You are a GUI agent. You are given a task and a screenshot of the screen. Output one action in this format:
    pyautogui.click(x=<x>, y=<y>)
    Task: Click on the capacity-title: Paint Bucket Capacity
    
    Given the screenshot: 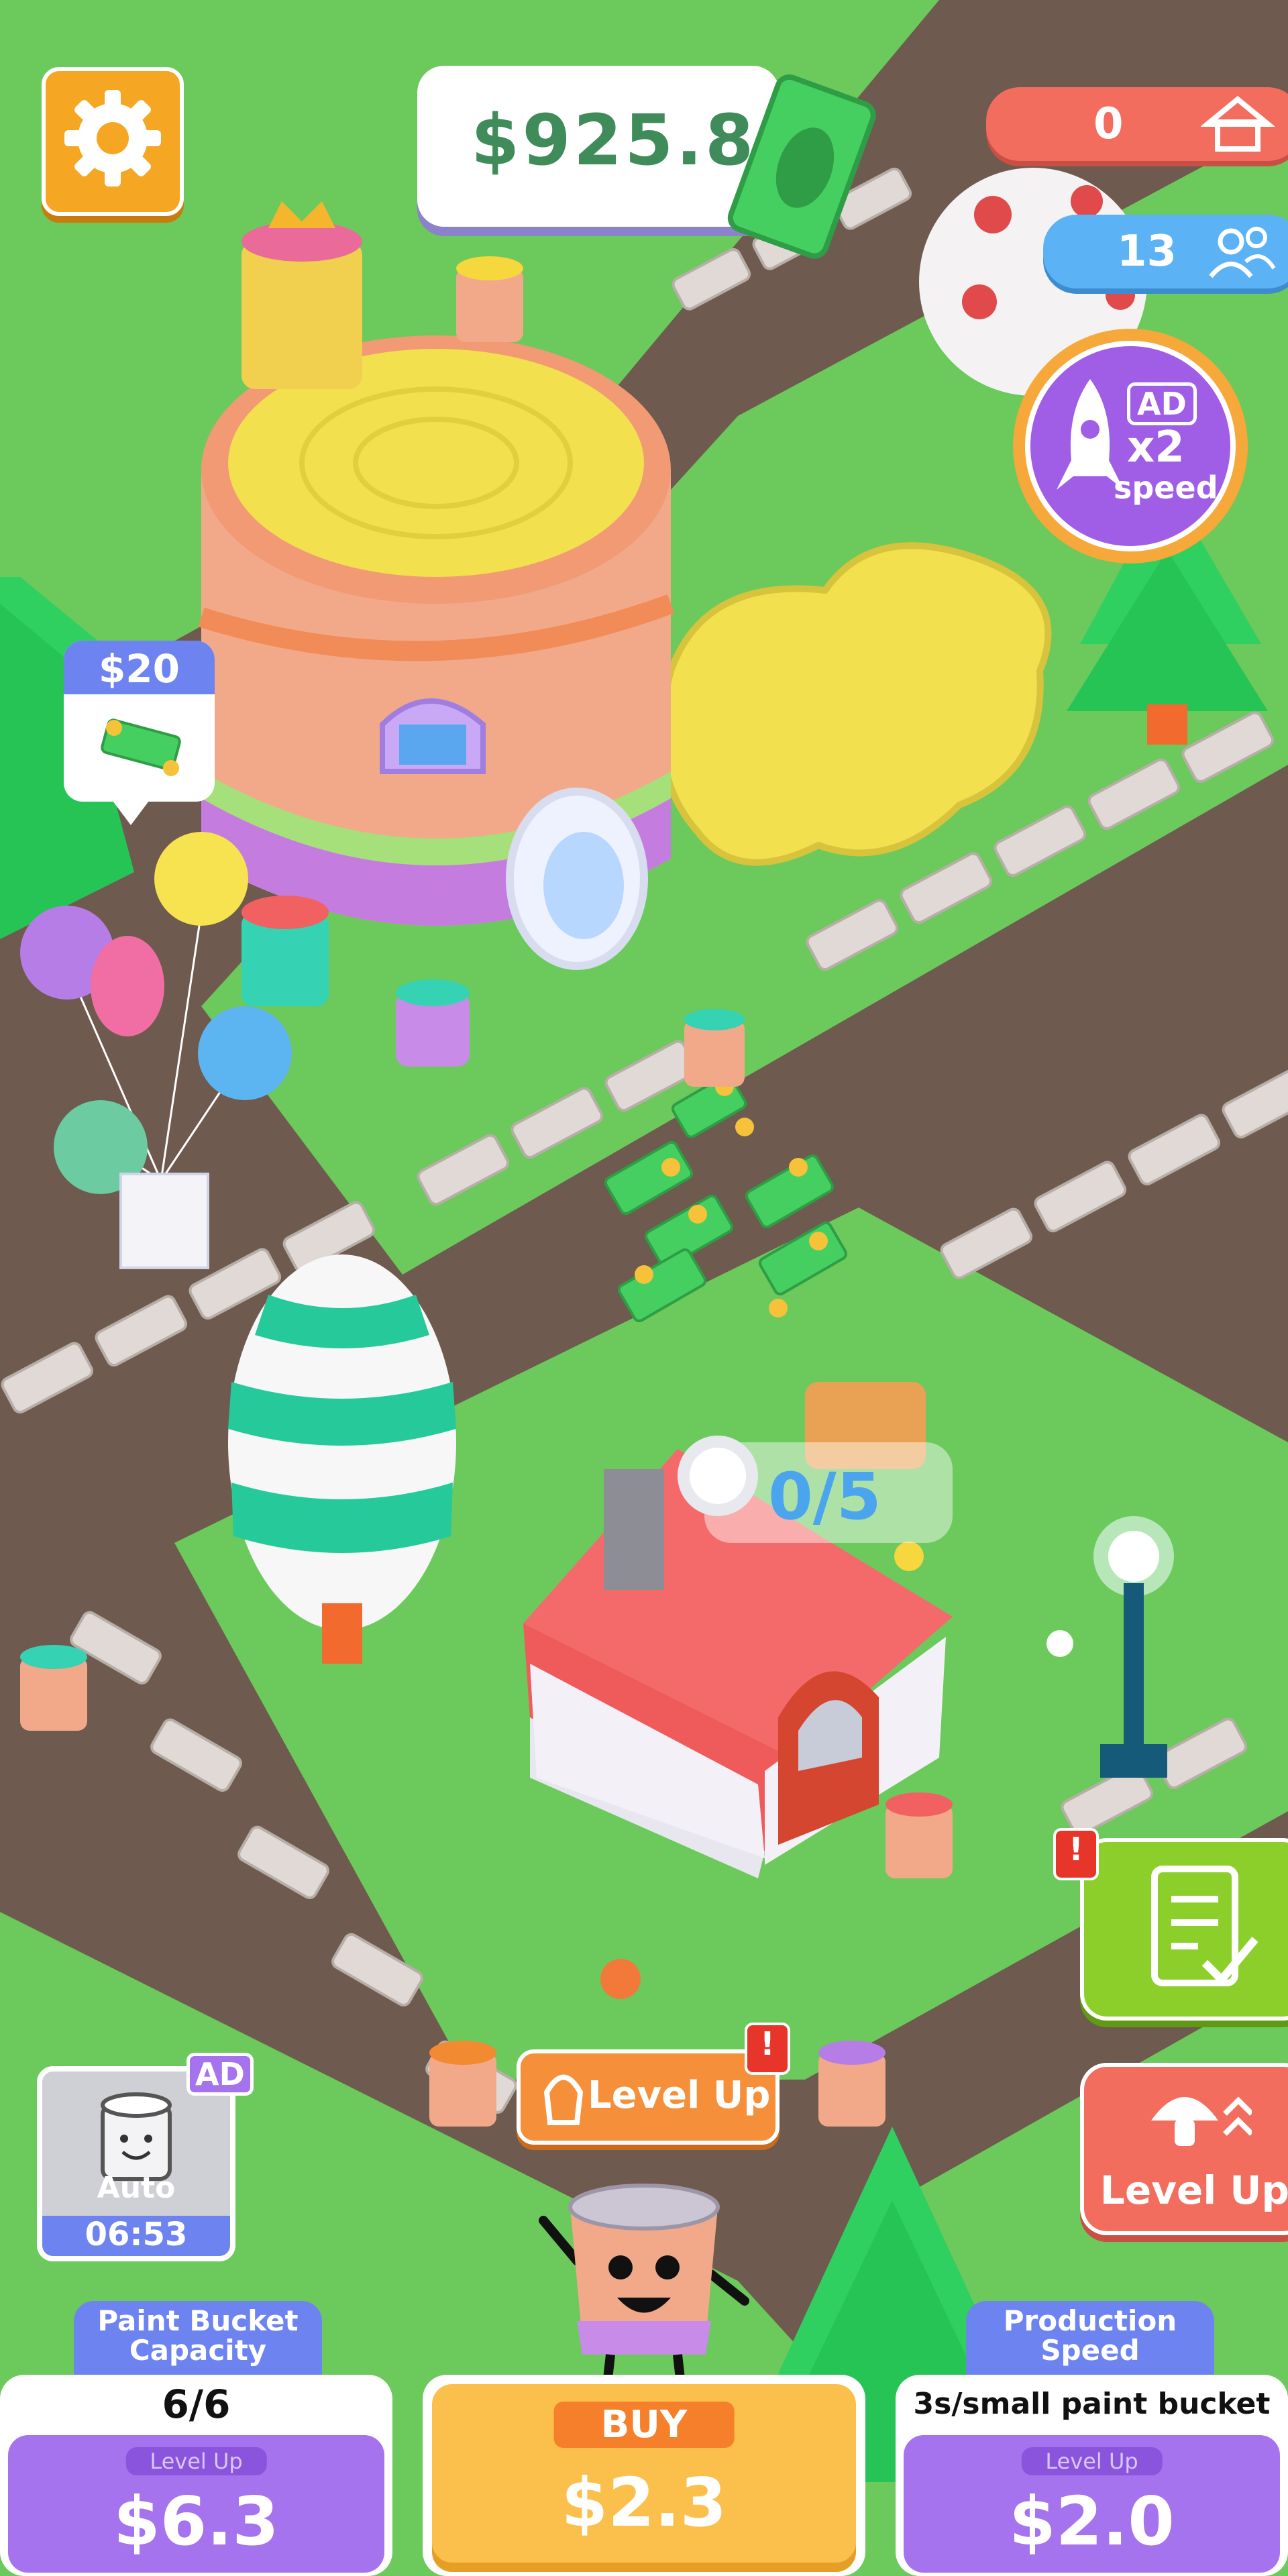 What is the action you would take?
    pyautogui.click(x=198, y=2338)
    